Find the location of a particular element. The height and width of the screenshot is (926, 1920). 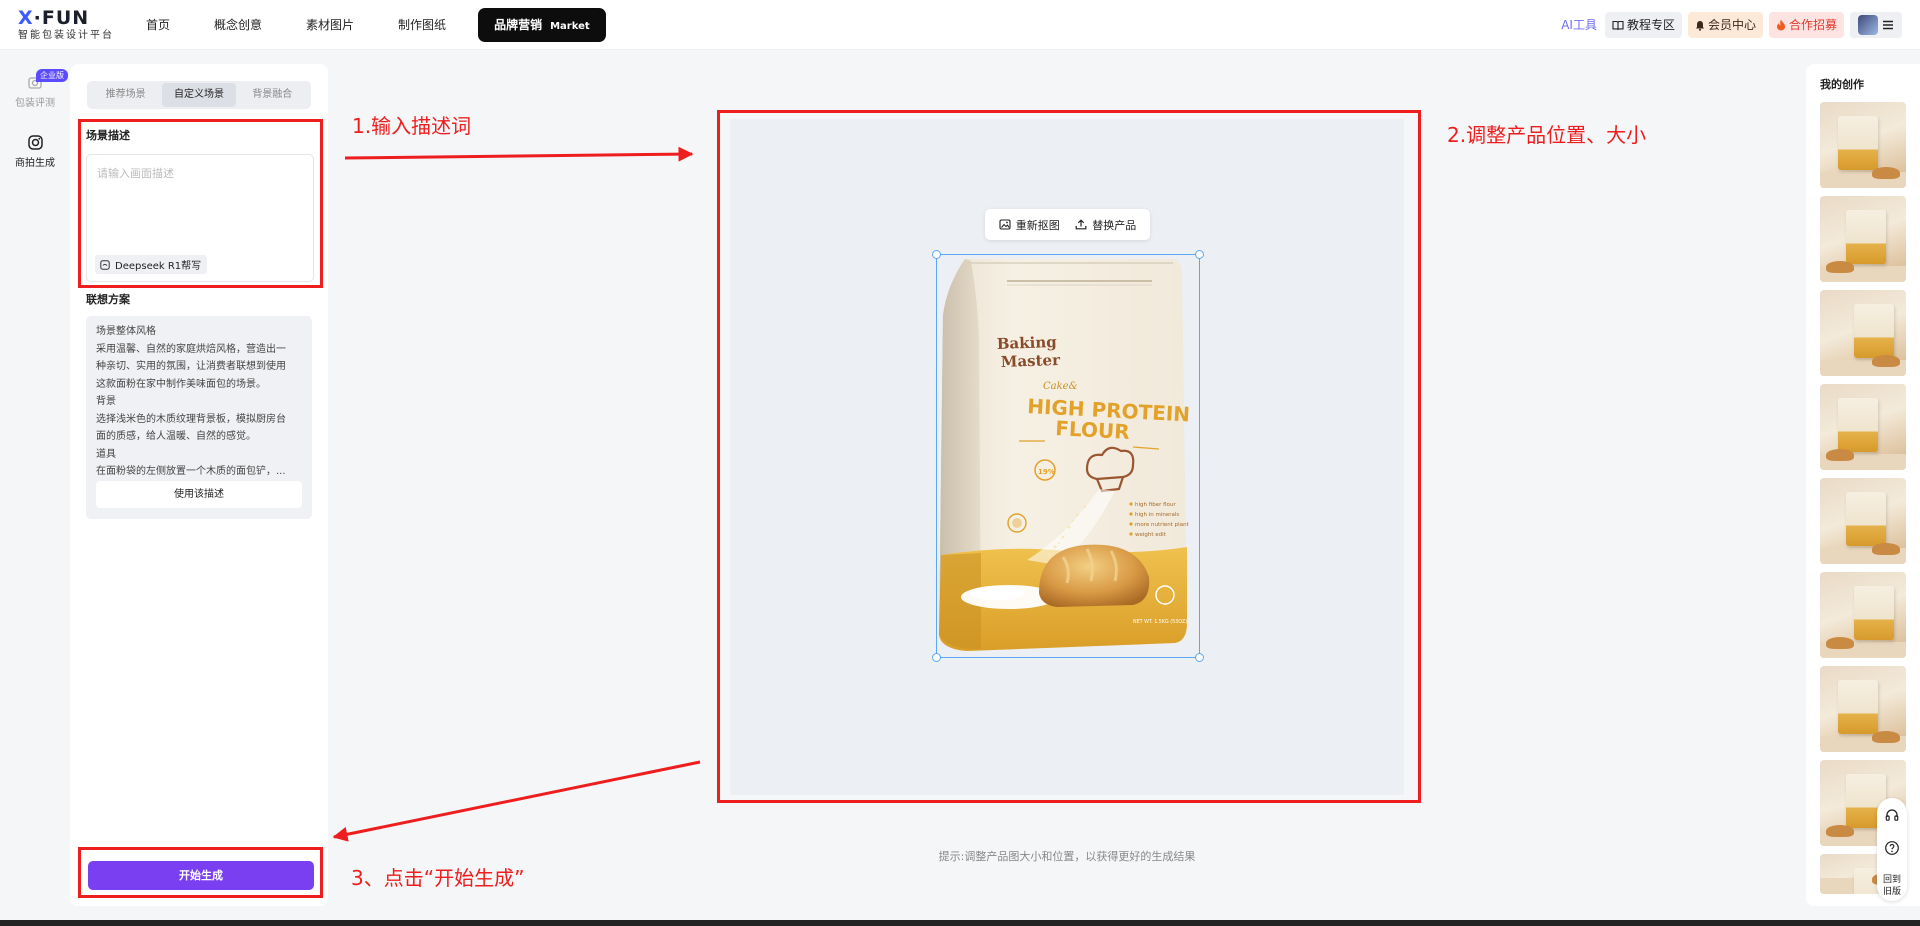

rail-item-label: 商拍生成 is located at coordinates (35, 163).